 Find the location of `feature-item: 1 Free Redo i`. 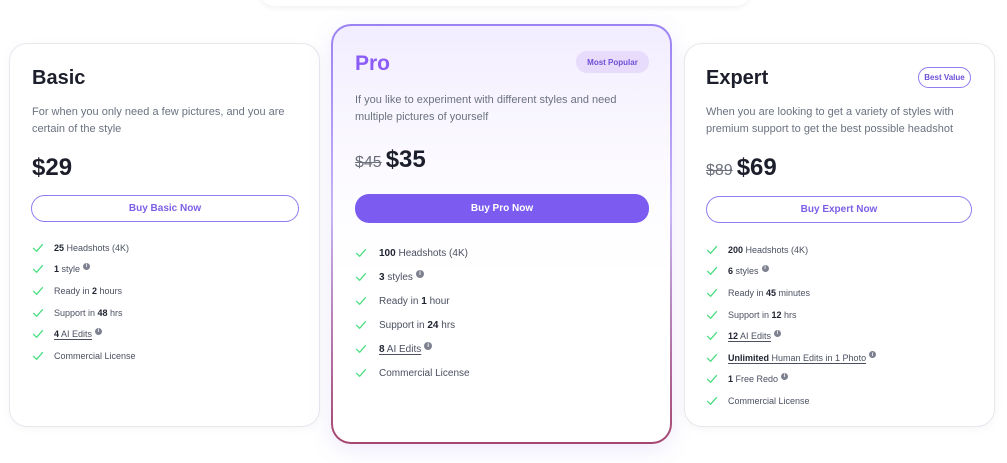

feature-item: 1 Free Redo i is located at coordinates (791, 380).